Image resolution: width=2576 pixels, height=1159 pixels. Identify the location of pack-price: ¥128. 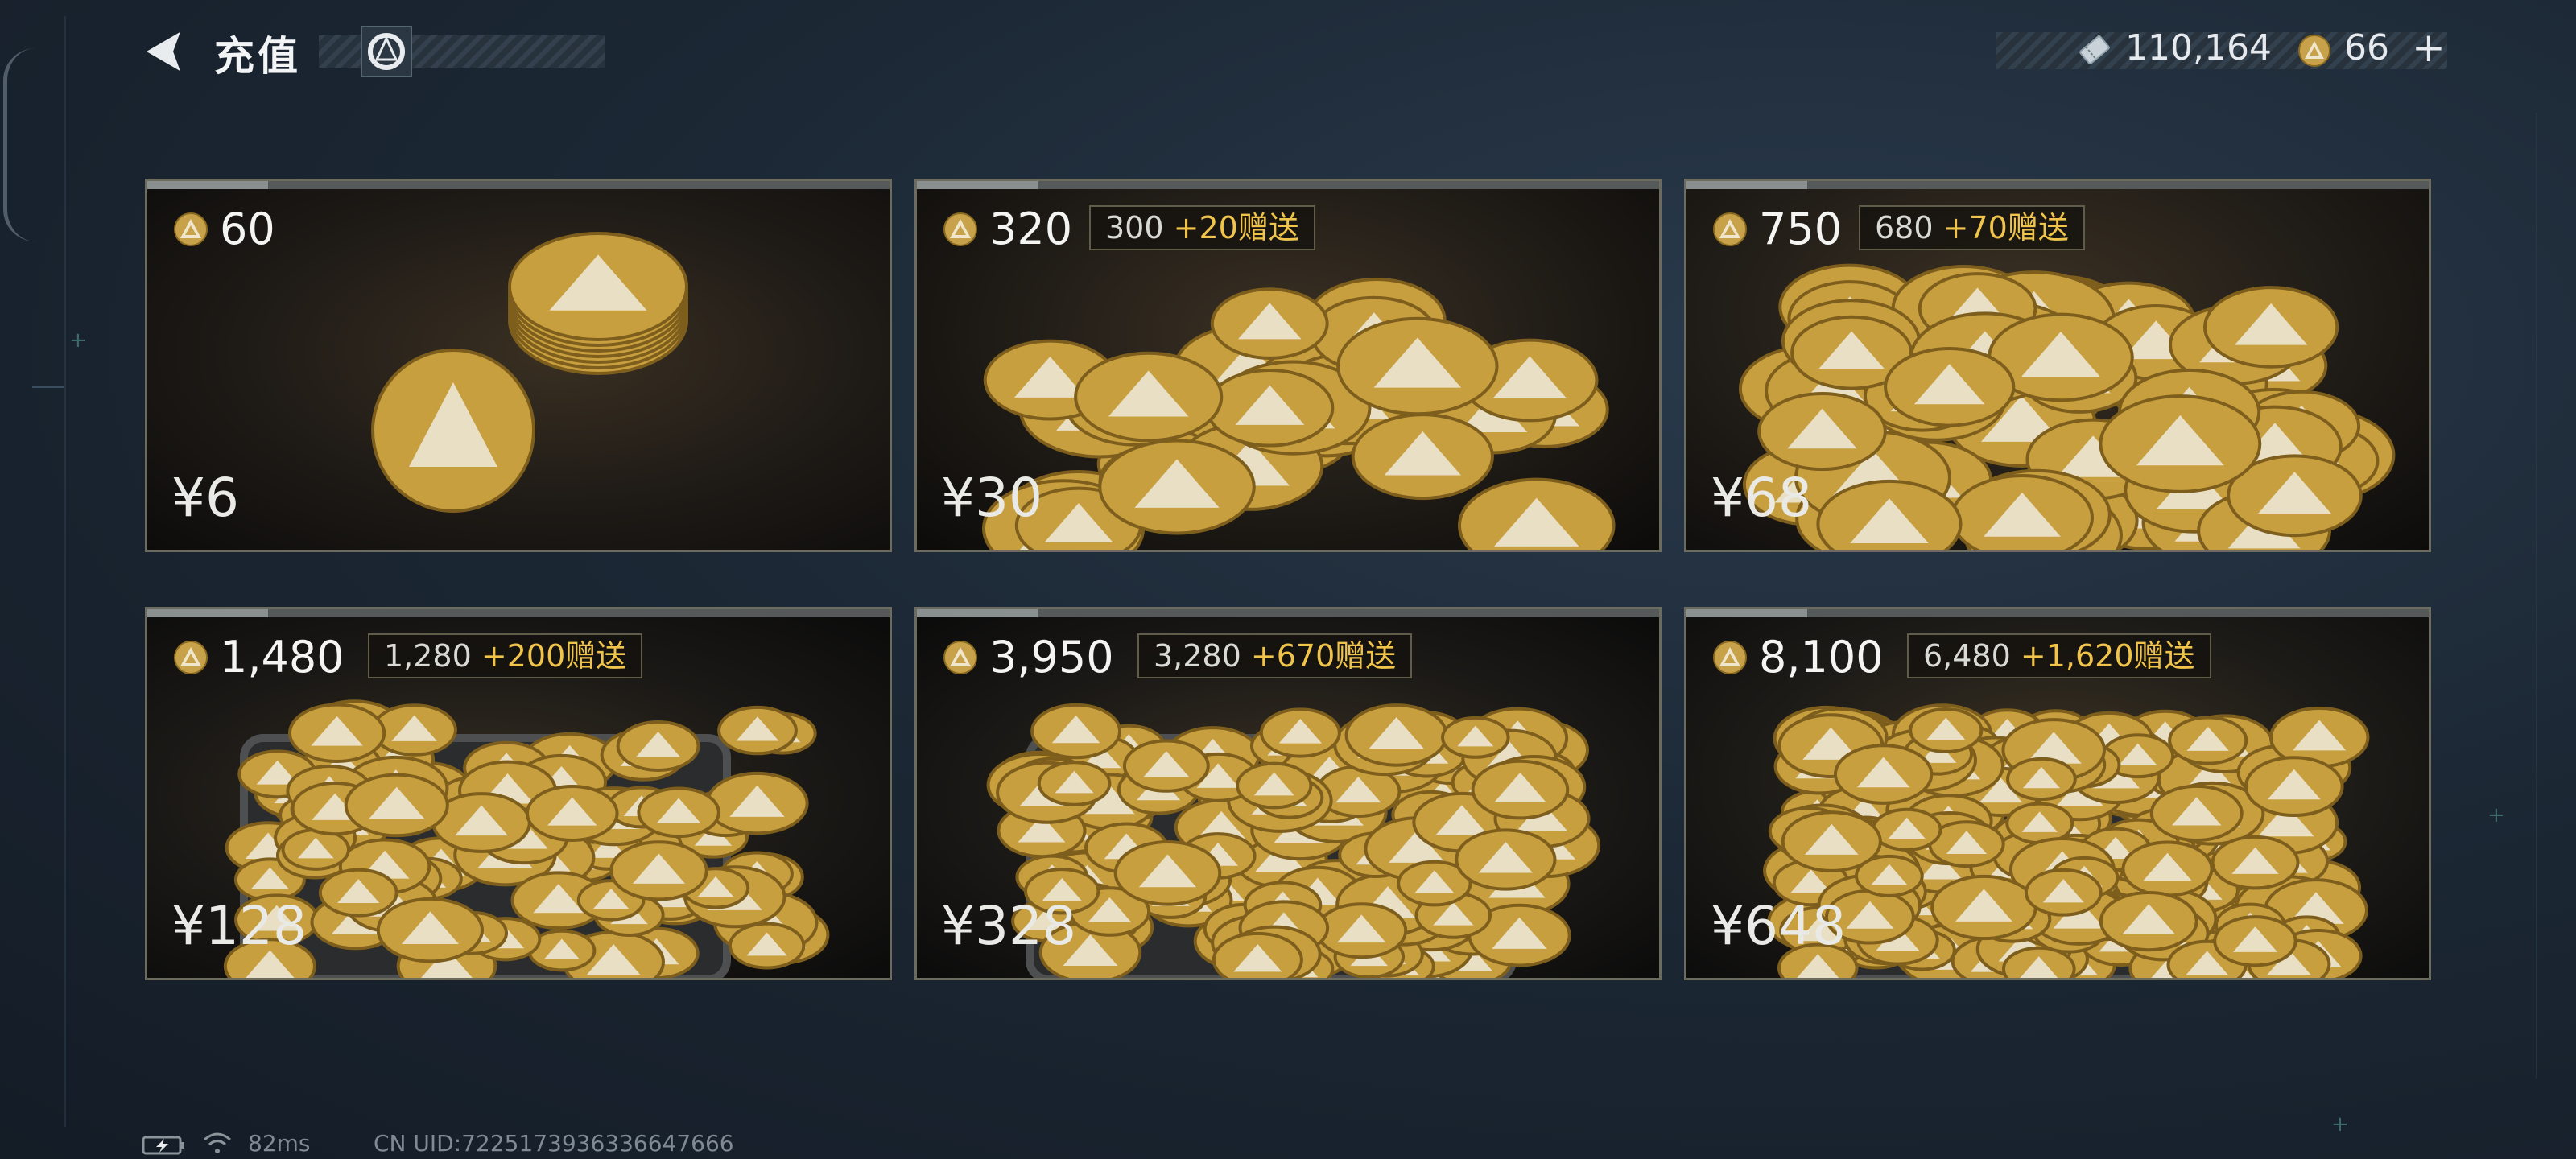
(239, 926).